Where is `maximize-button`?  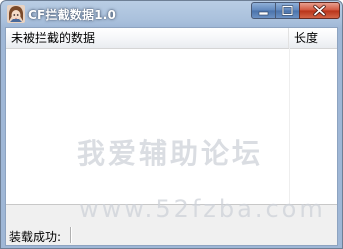
maximize-button is located at coordinates (287, 10).